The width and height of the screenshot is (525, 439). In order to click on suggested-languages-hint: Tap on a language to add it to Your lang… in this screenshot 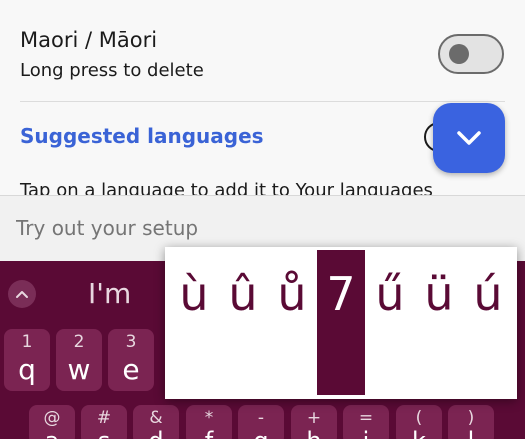, I will do `click(226, 187)`.